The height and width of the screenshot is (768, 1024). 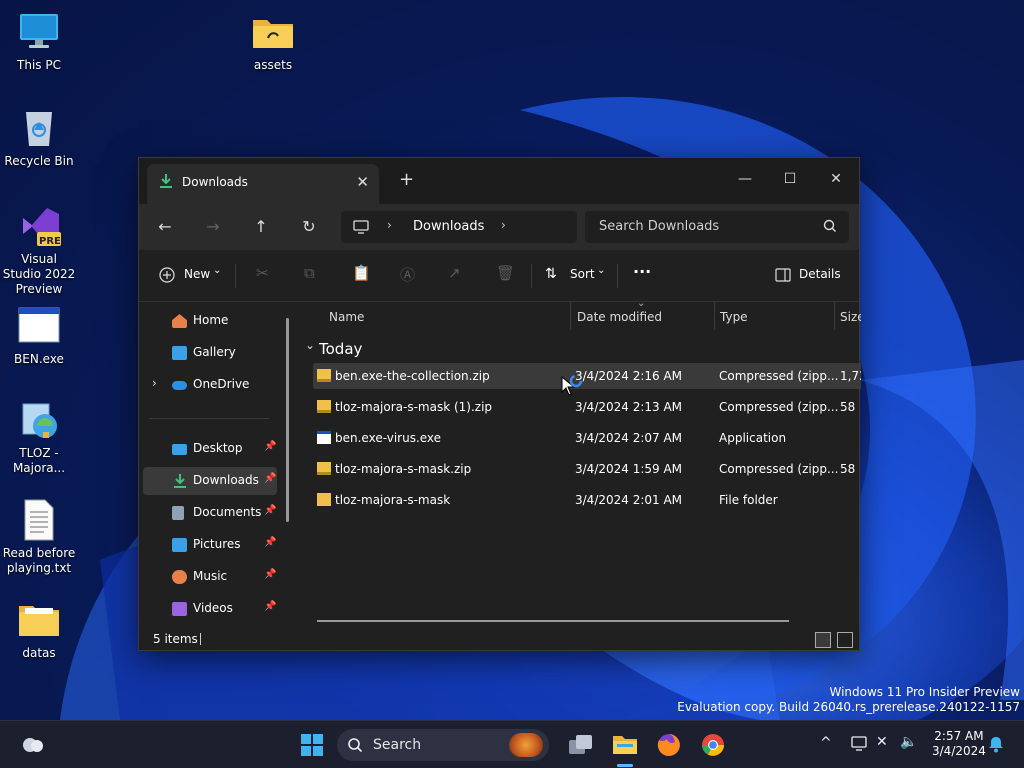 What do you see at coordinates (642, 271) in the screenshot?
I see `more-options-button: ···` at bounding box center [642, 271].